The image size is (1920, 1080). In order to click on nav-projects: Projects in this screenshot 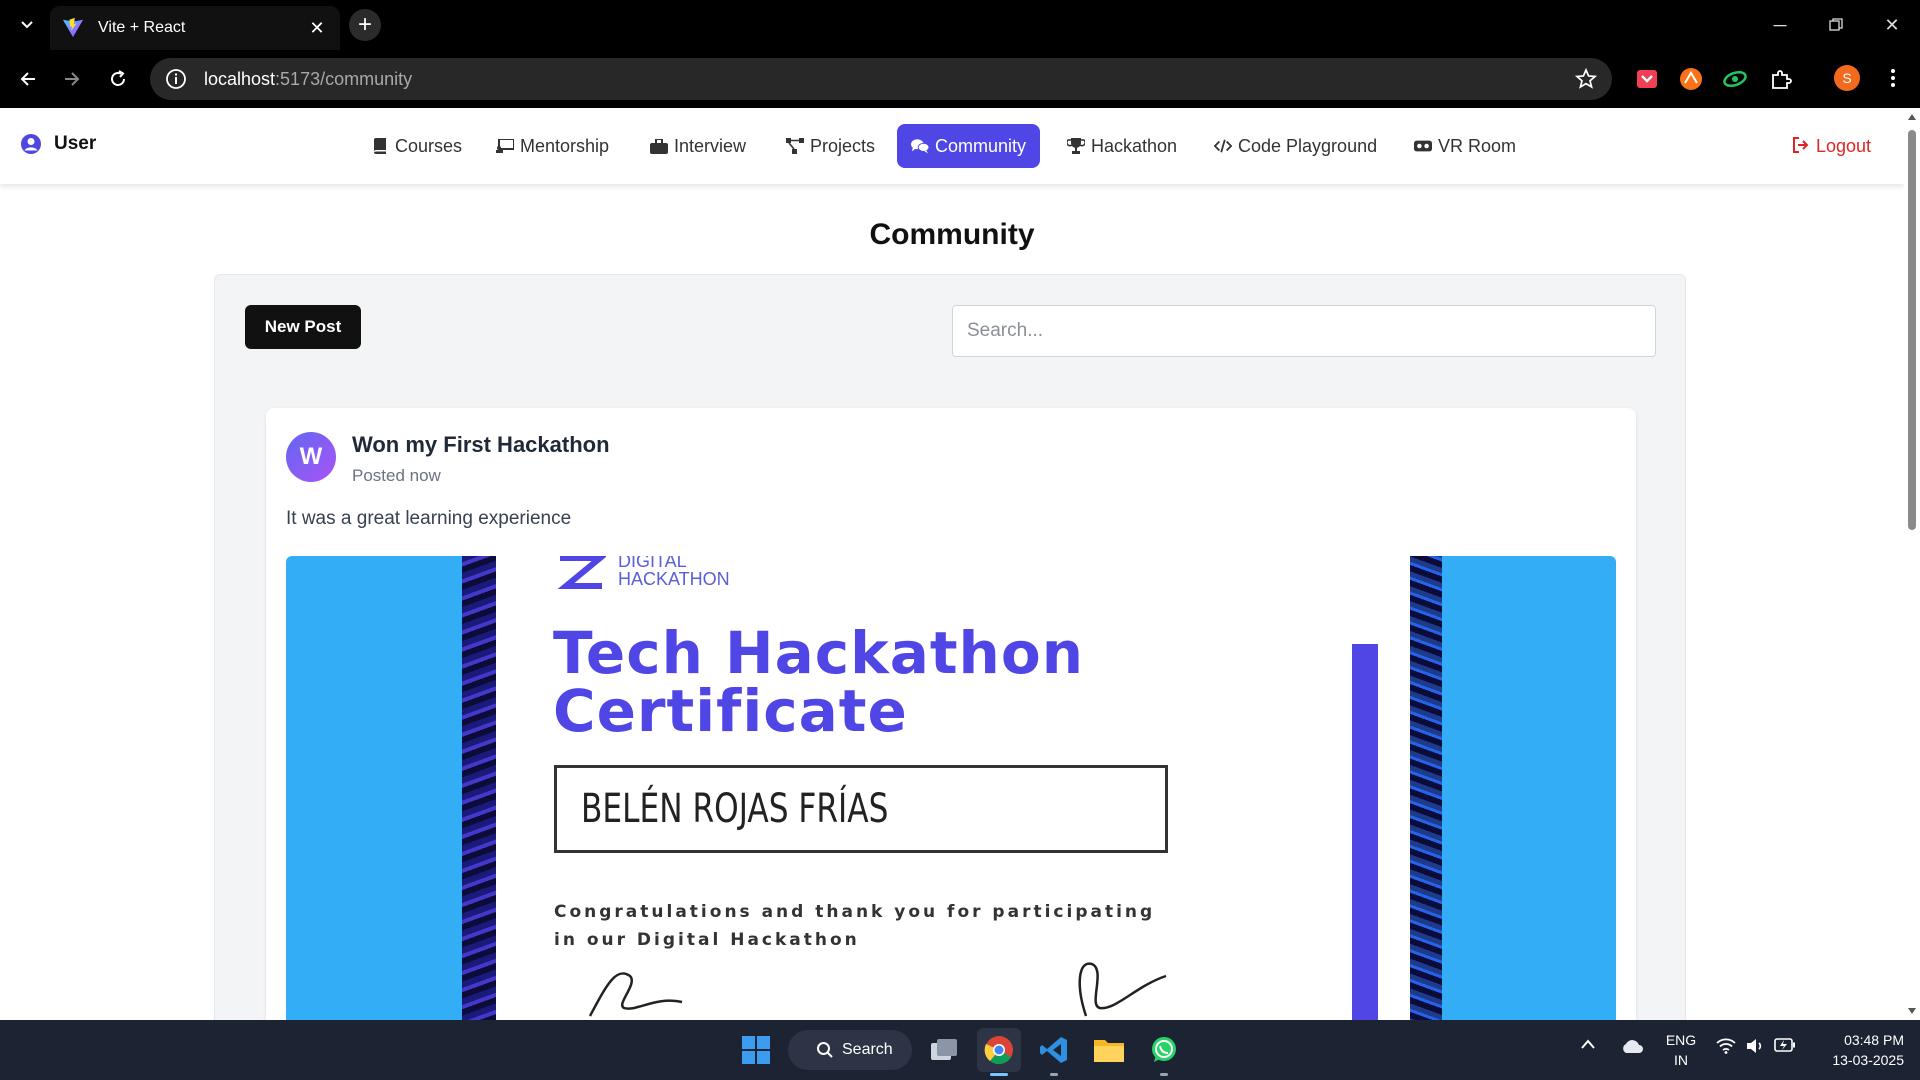, I will do `click(830, 146)`.